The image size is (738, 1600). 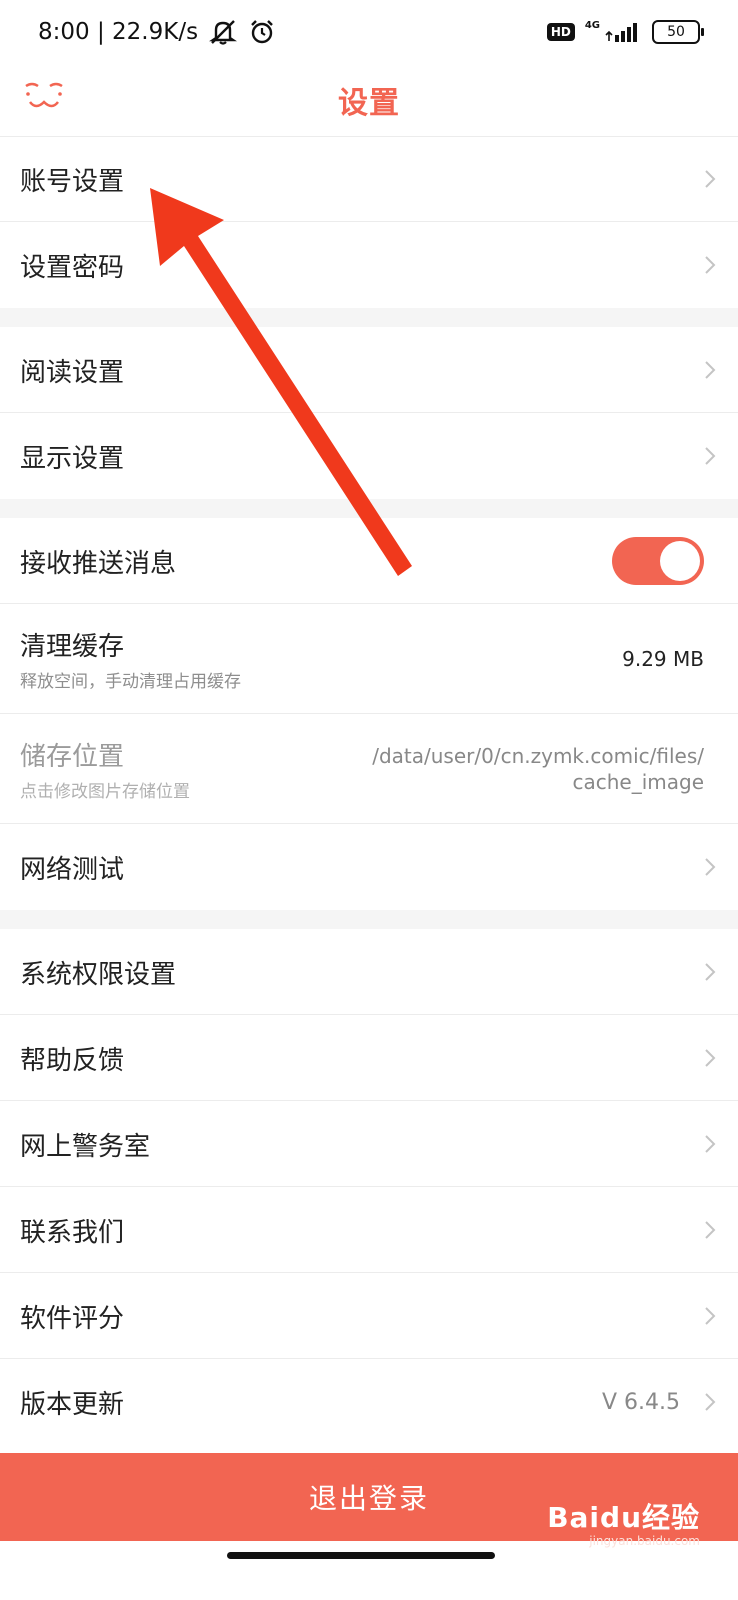 I want to click on row-app-rating: 软件评分, so click(x=369, y=1316).